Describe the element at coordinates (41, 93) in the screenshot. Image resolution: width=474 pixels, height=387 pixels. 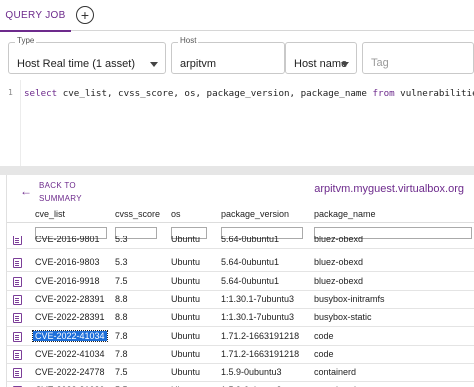
I see `keyword-select: select` at that location.